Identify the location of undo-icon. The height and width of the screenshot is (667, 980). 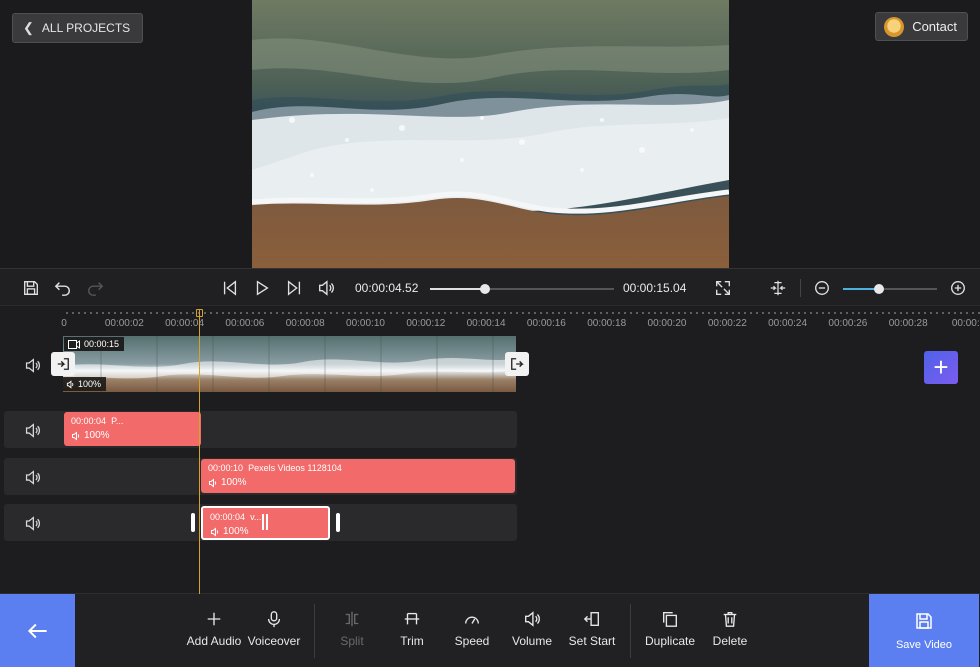
(63, 288).